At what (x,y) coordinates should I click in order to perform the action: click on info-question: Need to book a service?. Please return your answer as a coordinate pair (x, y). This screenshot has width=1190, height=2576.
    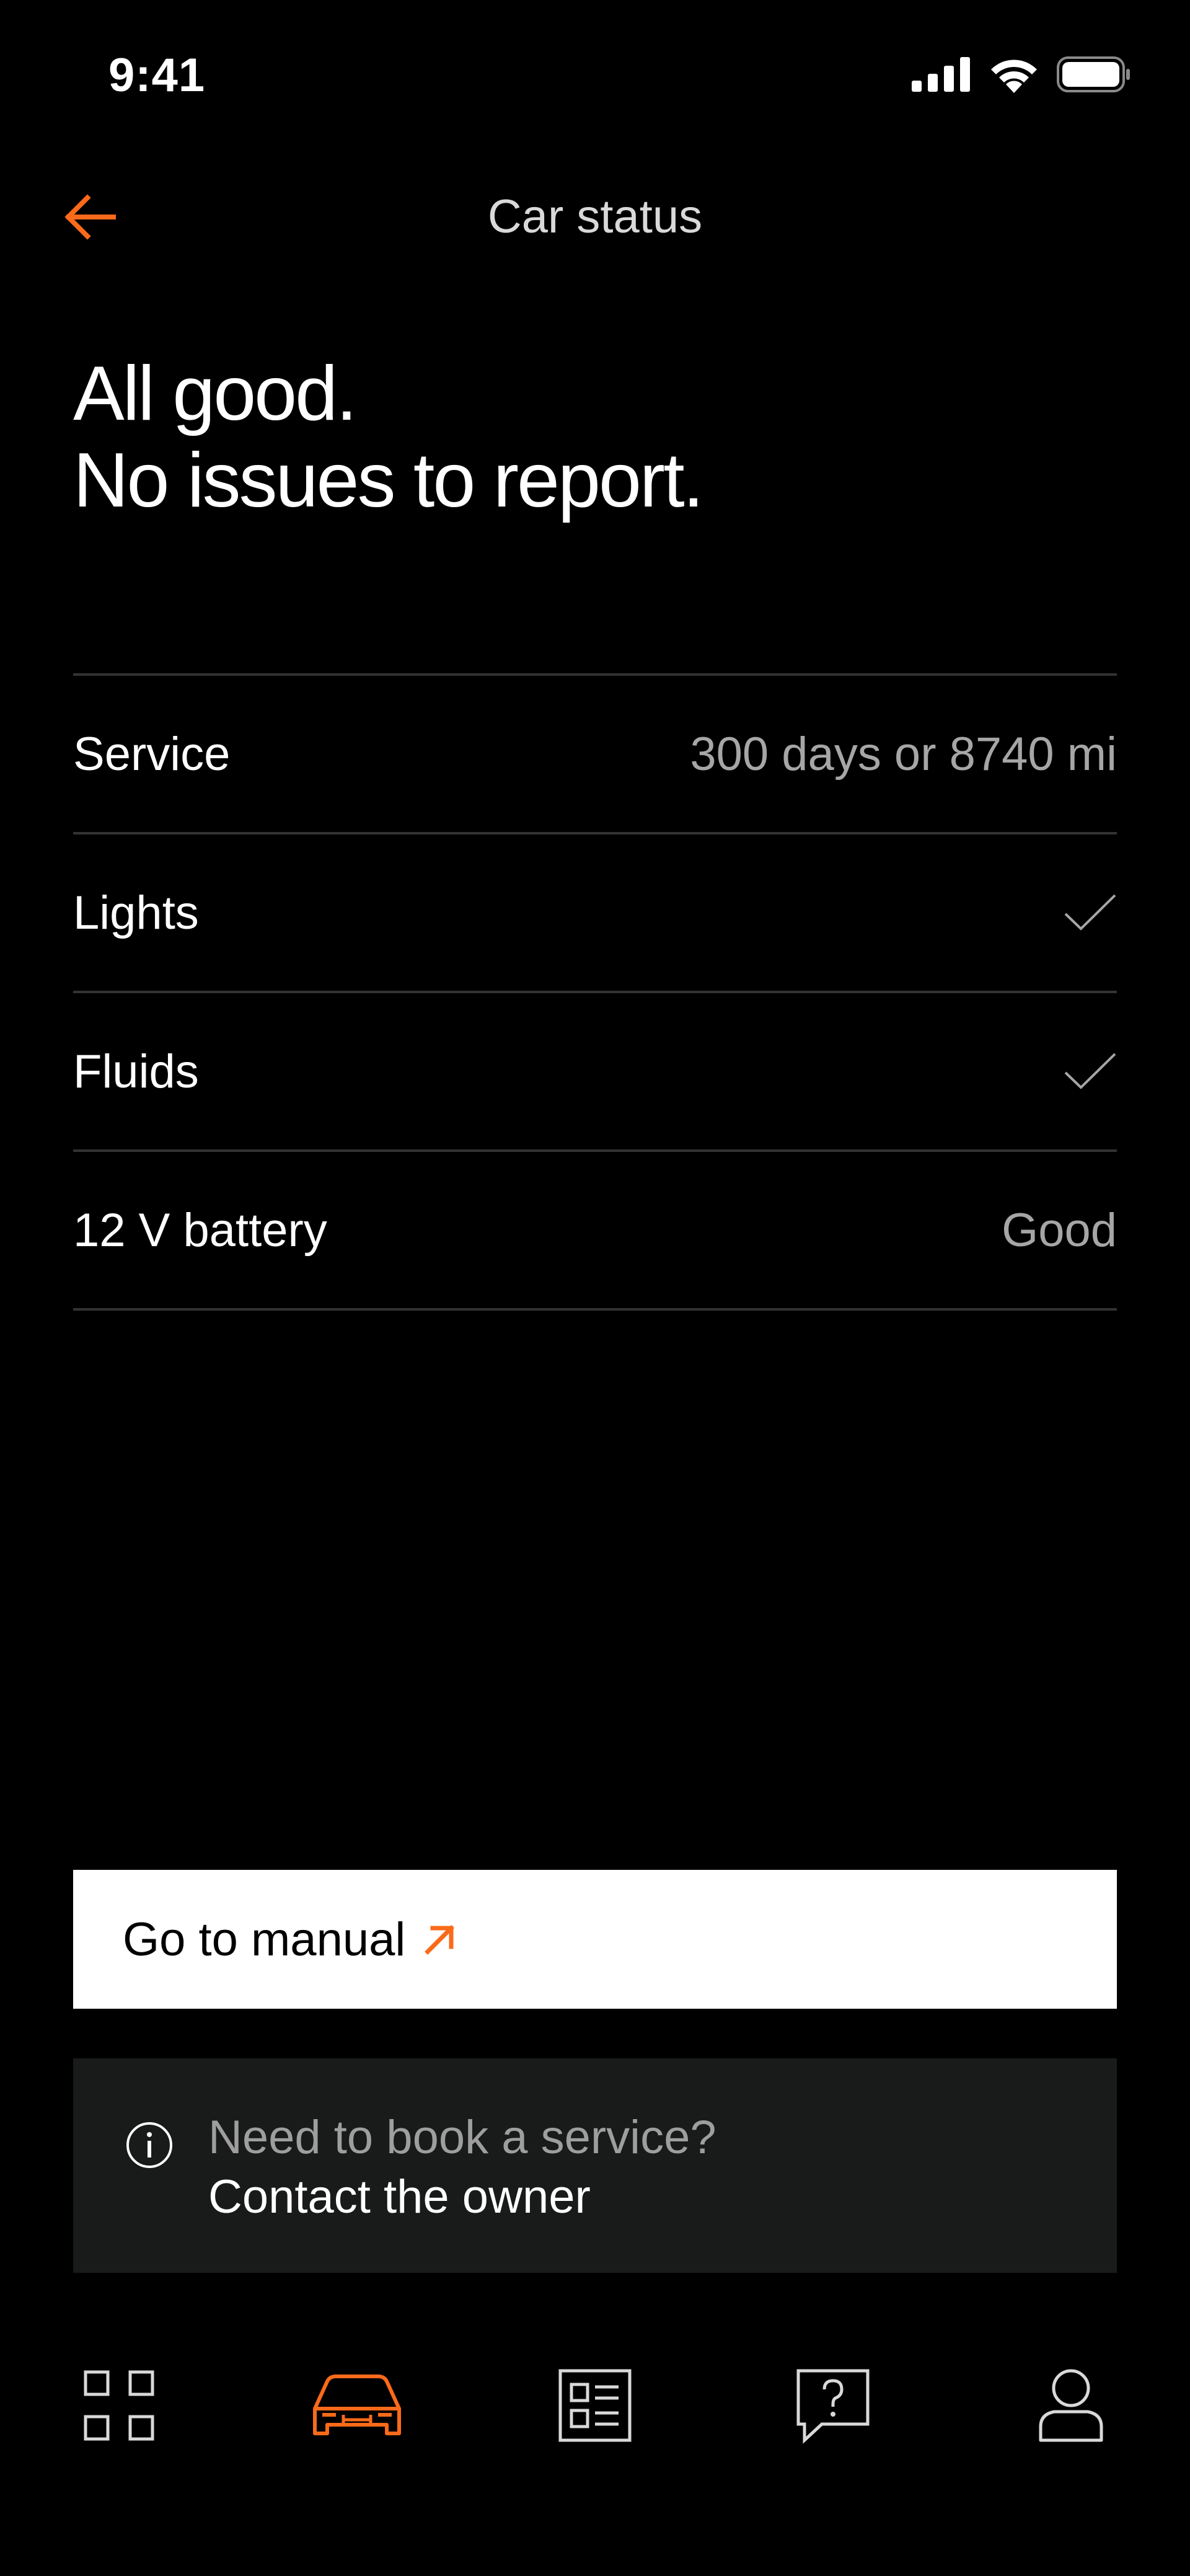
    Looking at the image, I should click on (462, 2137).